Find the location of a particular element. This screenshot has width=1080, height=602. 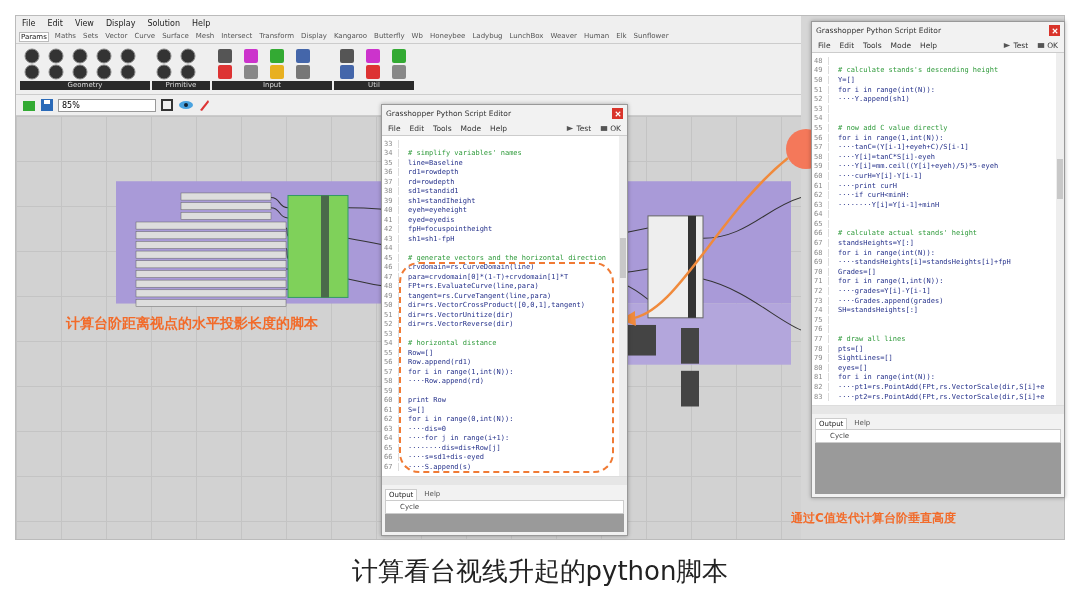

menu-item: Solution is located at coordinates (163, 23).